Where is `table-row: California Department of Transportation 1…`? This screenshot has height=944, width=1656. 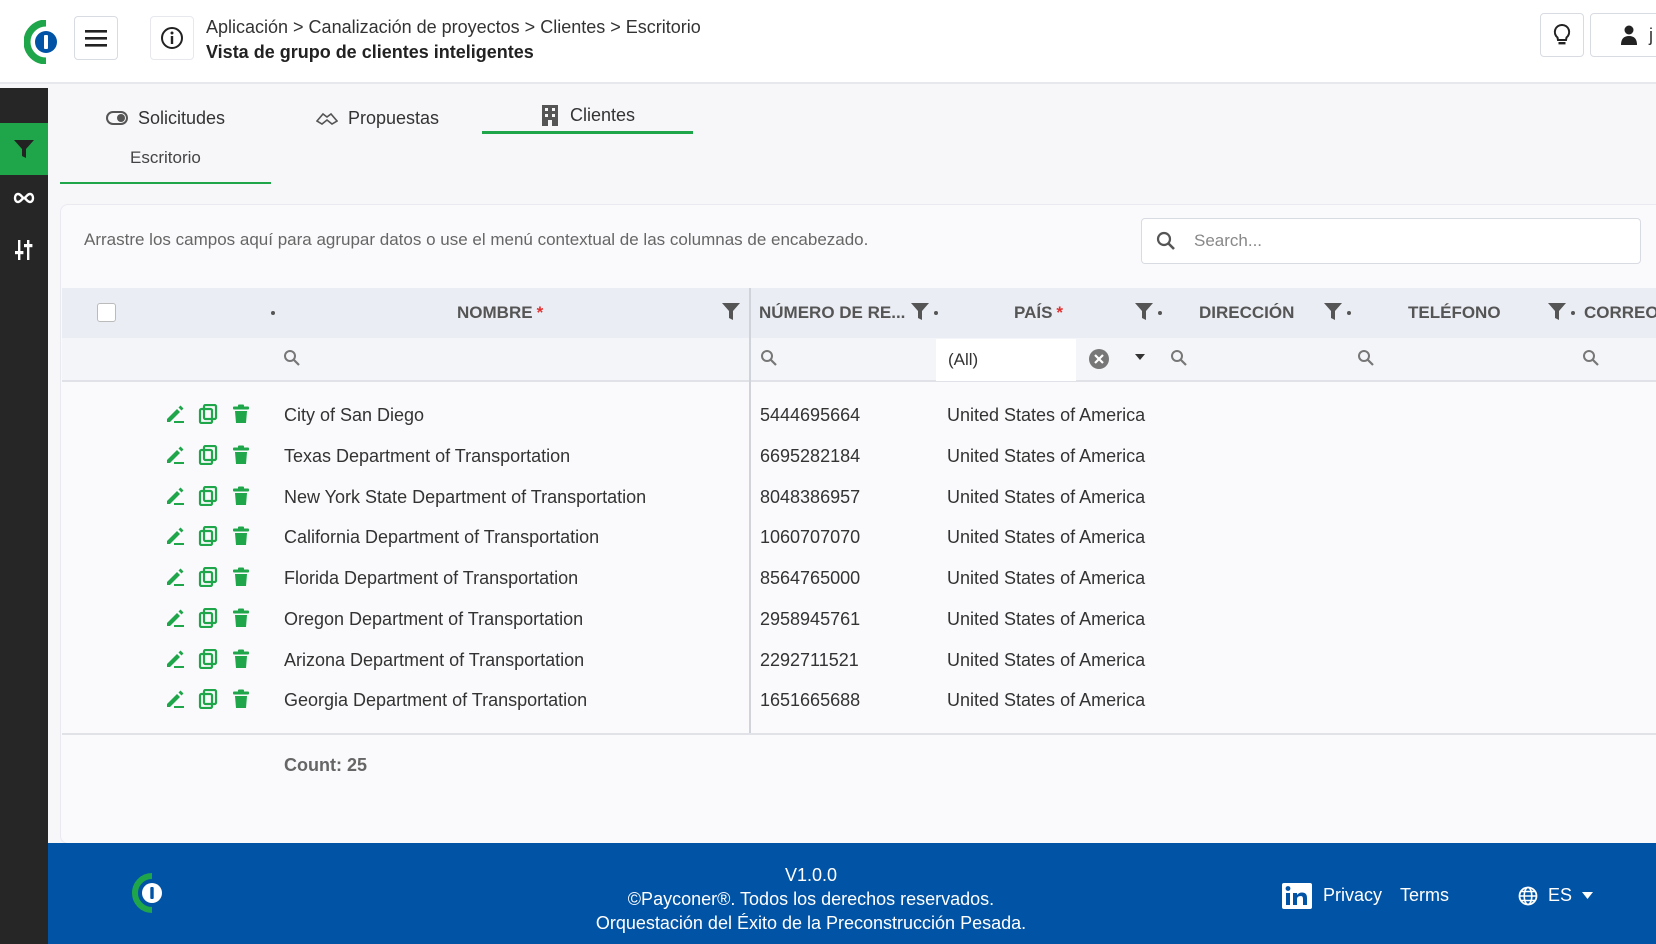 table-row: California Department of Transportation 1… is located at coordinates (859, 537).